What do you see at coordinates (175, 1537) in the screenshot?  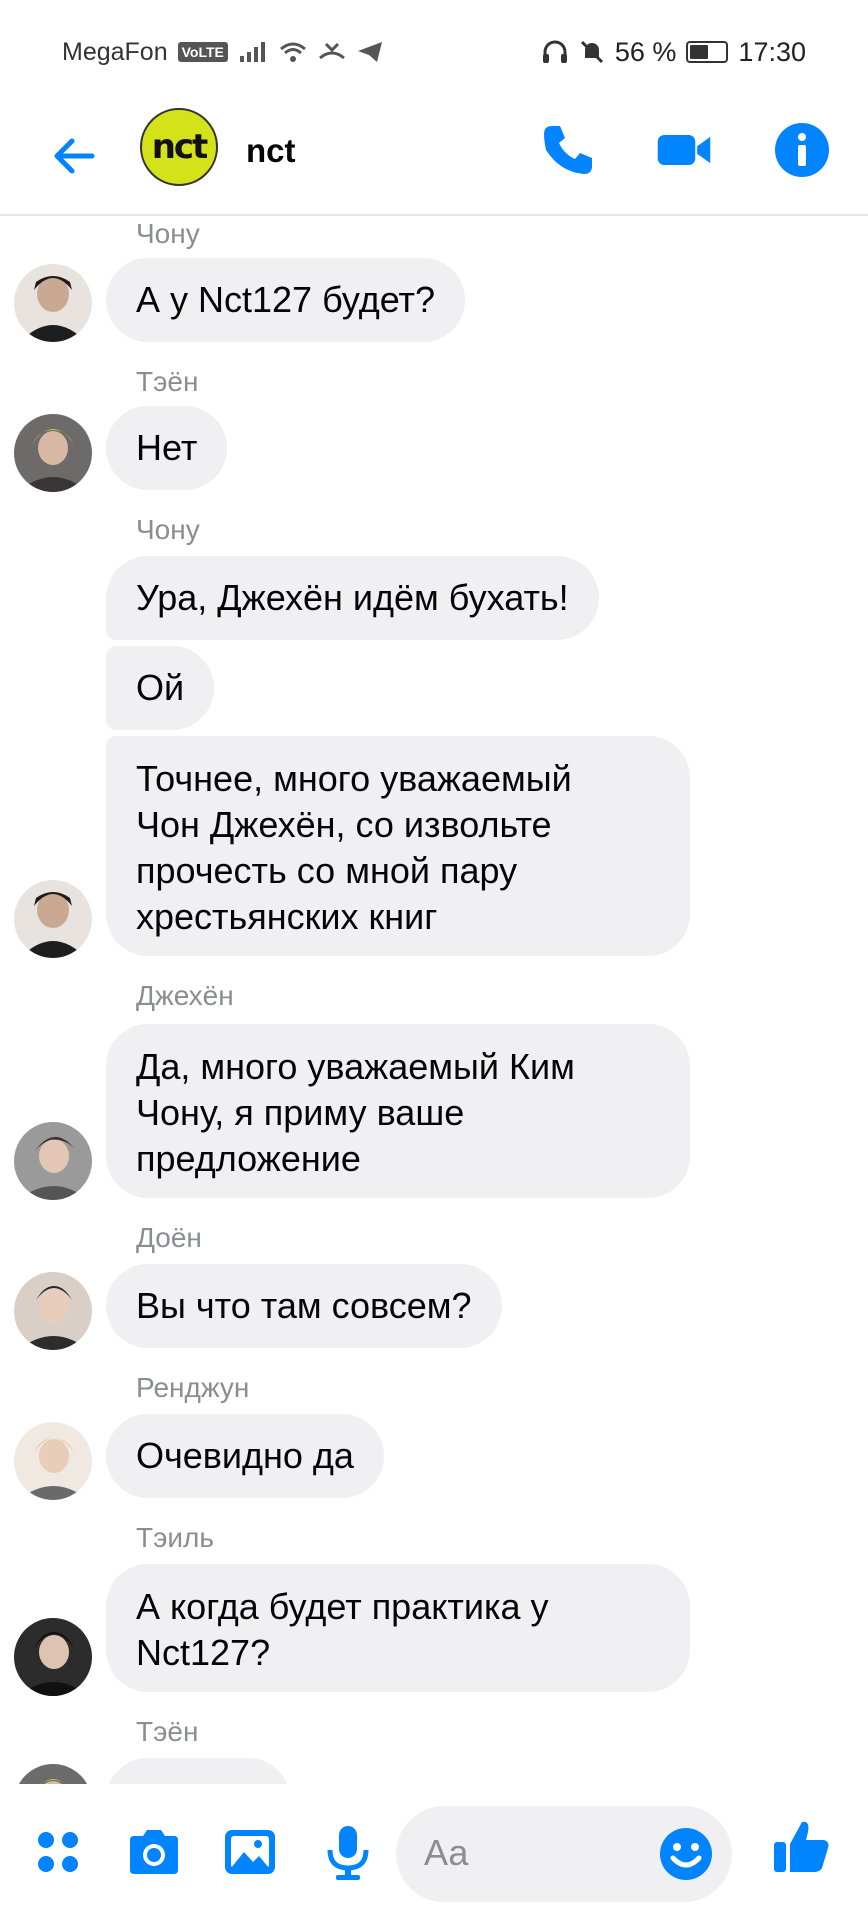 I see `sender-name: Тэиль` at bounding box center [175, 1537].